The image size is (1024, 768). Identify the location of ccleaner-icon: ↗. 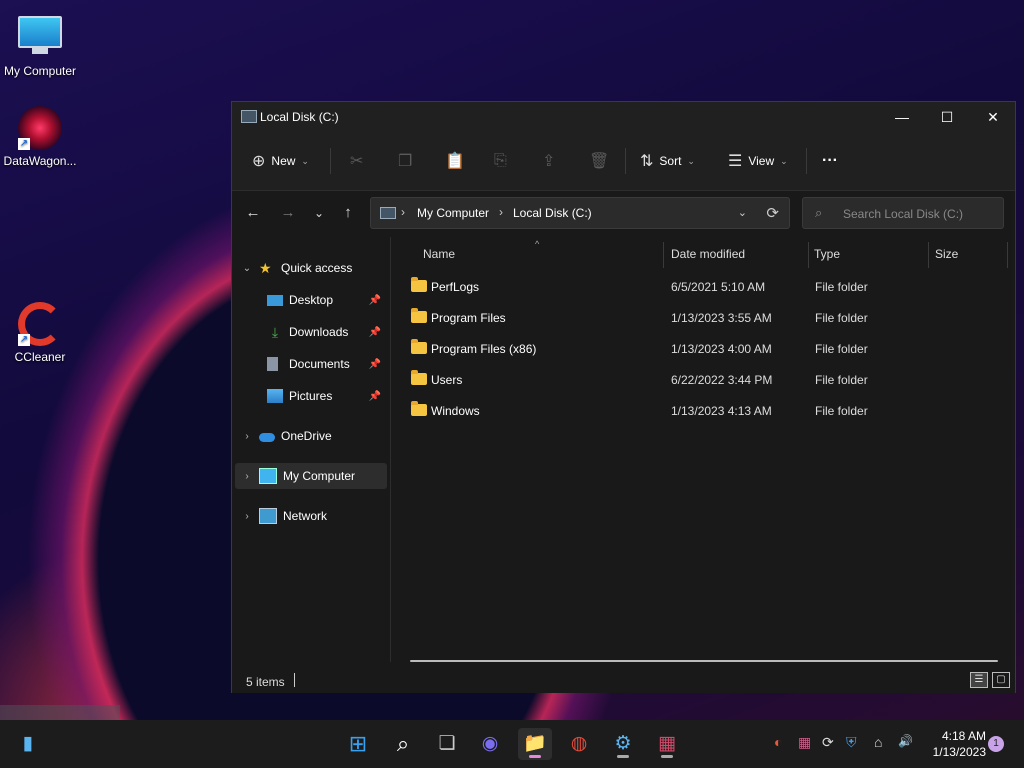
(40, 324).